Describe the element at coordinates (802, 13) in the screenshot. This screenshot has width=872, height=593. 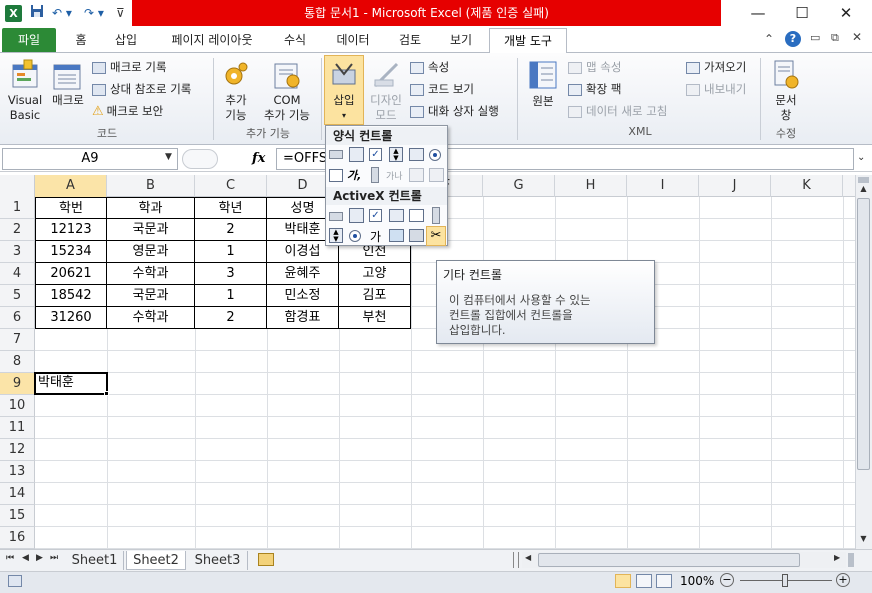
I see `maximize-button: ☐` at that location.